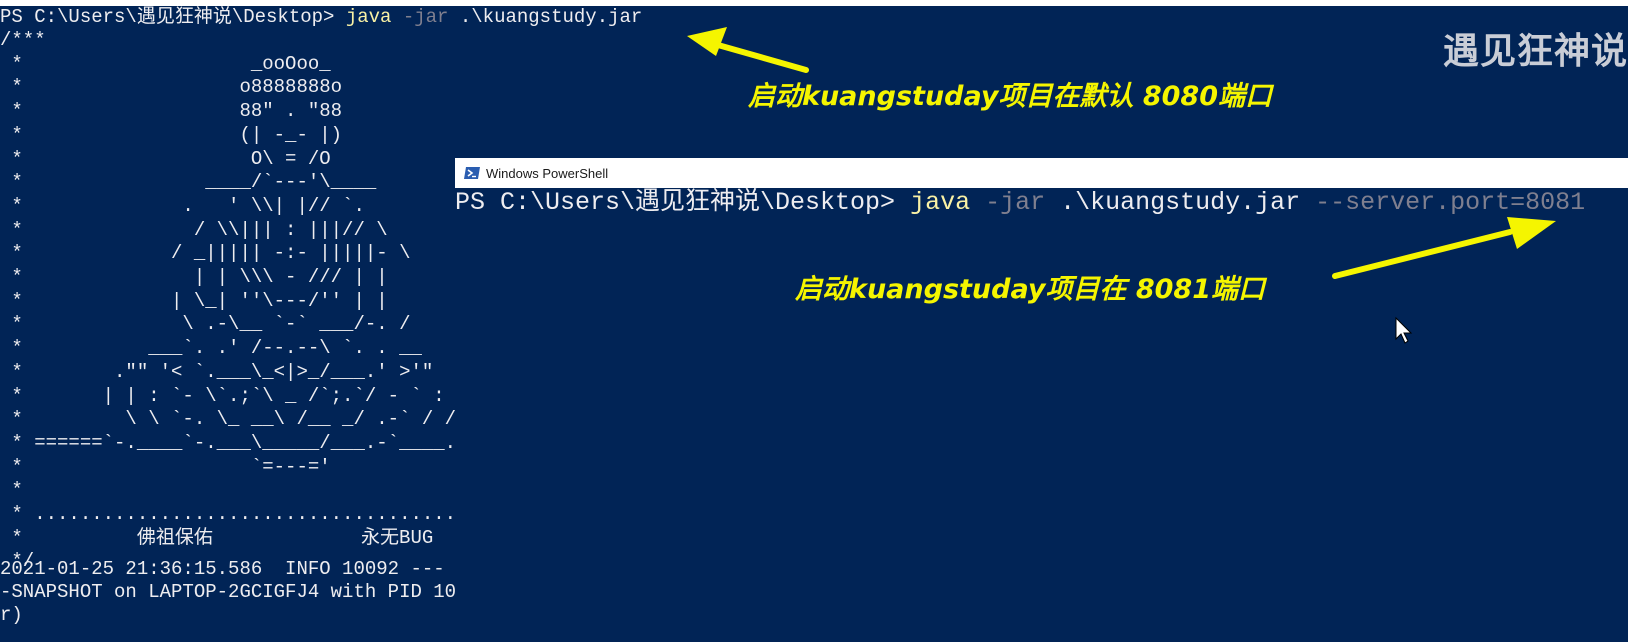 Image resolution: width=1628 pixels, height=642 pixels. I want to click on log-line: r), so click(11, 615).